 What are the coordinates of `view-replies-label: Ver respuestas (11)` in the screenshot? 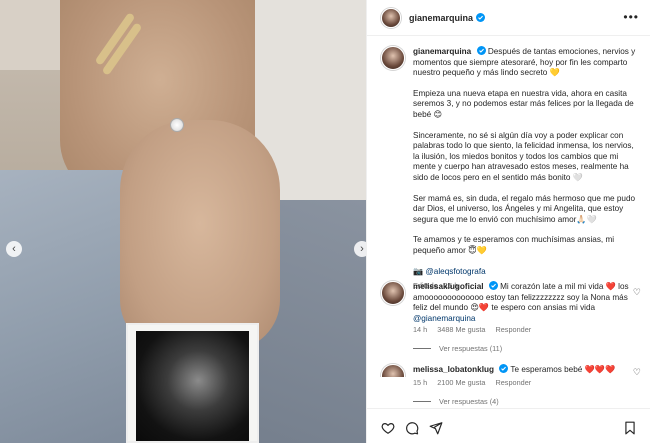 It's located at (471, 348).